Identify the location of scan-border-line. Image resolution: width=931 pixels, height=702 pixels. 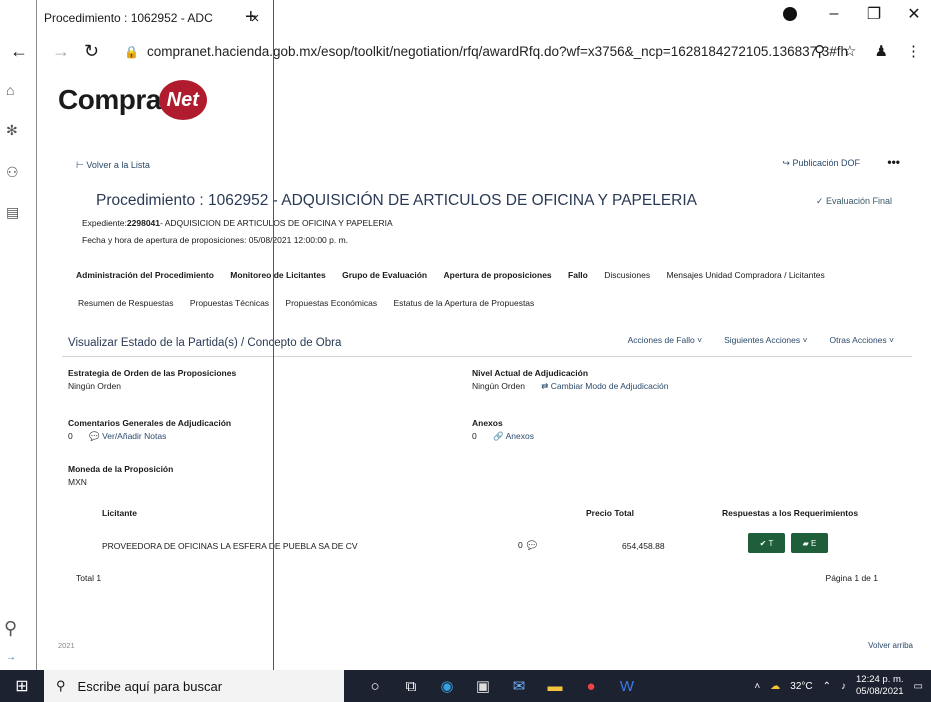
(36, 335).